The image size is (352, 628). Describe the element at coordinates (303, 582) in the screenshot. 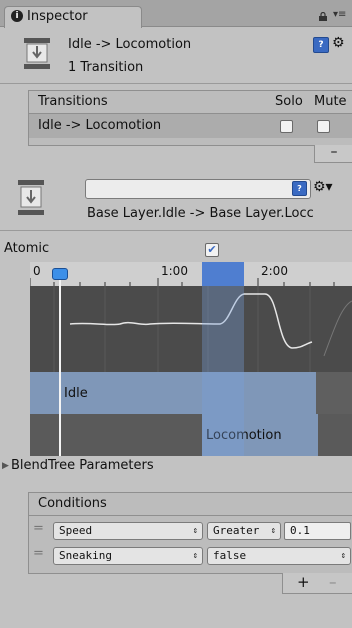

I see `add-condition-button: +` at that location.